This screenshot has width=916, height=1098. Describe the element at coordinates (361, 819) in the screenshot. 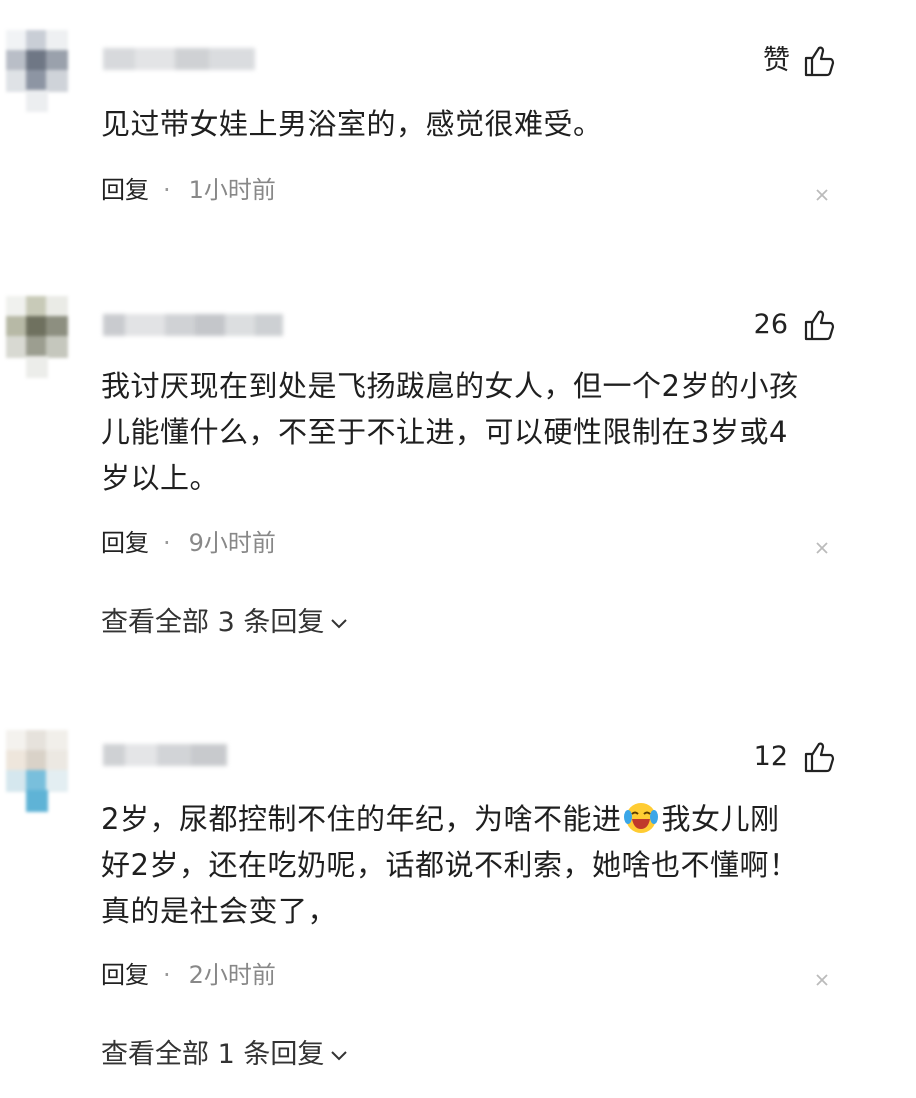

I see `comment-text-segment: 2岁，尿都控制不住的年纪，为啥不能进` at that location.